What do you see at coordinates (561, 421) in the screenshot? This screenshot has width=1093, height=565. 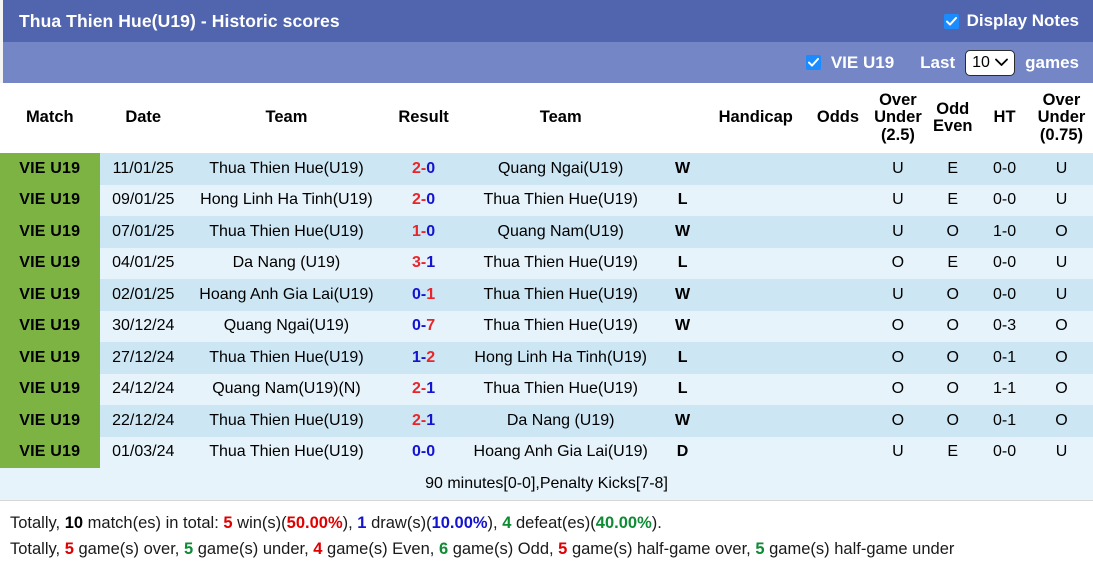 I see `away-team-name: Da Nang (U19)` at bounding box center [561, 421].